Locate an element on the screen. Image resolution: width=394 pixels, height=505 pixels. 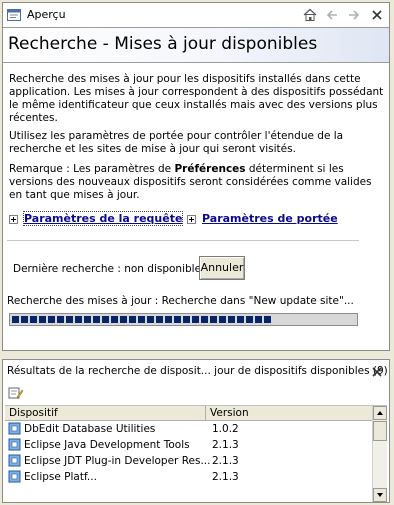
scroll-down-button is located at coordinates (380, 495).